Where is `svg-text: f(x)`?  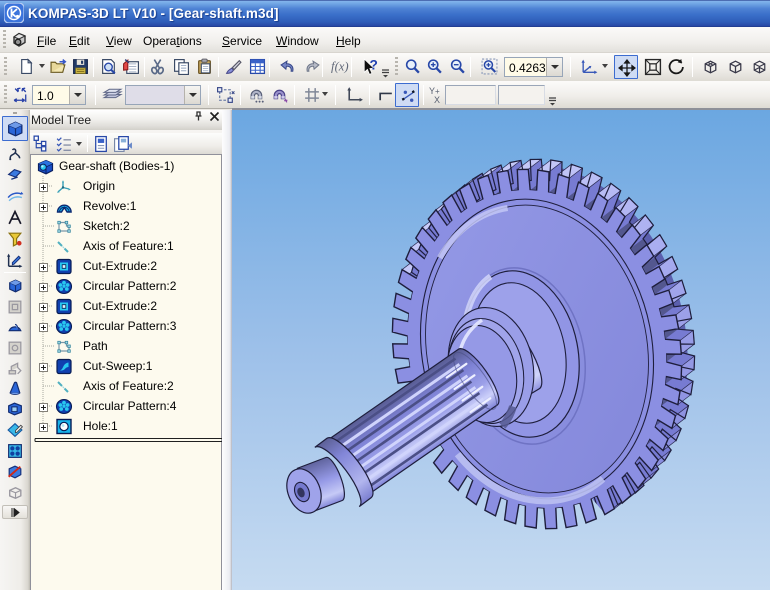
svg-text: f(x) is located at coordinates (340, 67).